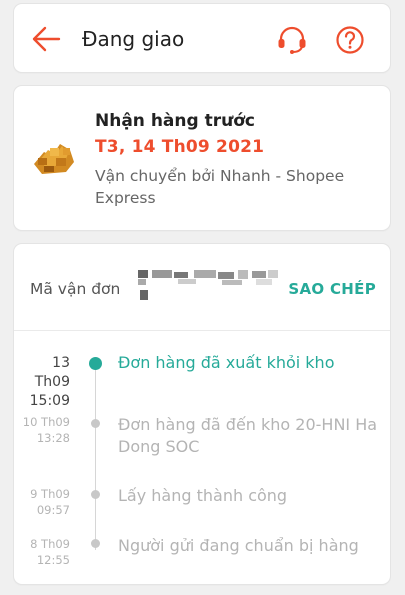  What do you see at coordinates (53, 438) in the screenshot?
I see `event-time: 13:28` at bounding box center [53, 438].